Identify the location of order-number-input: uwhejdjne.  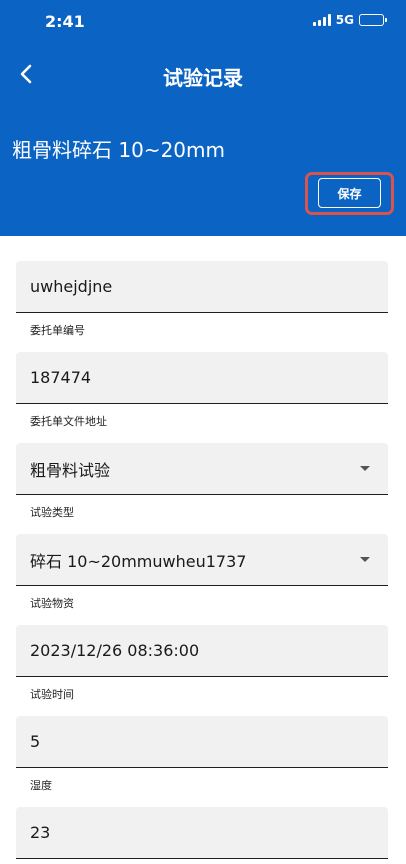
(202, 287).